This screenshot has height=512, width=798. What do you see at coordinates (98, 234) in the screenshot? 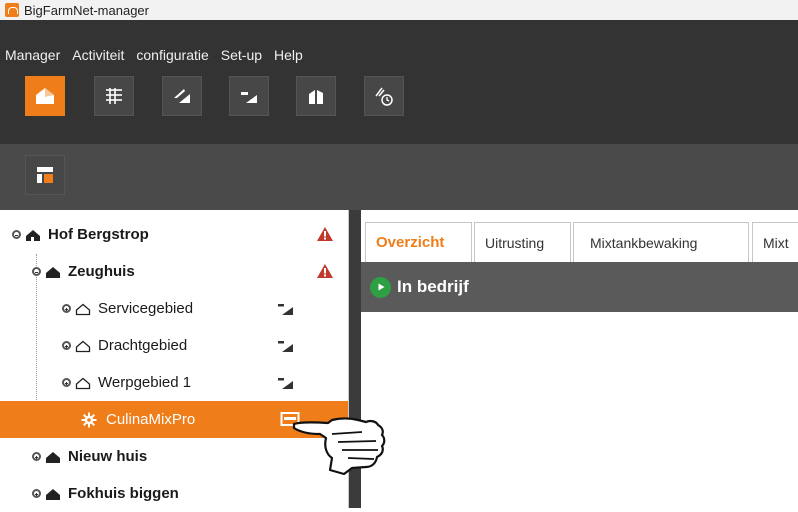
I see `tree-item-label: Hof Bergstrop` at bounding box center [98, 234].